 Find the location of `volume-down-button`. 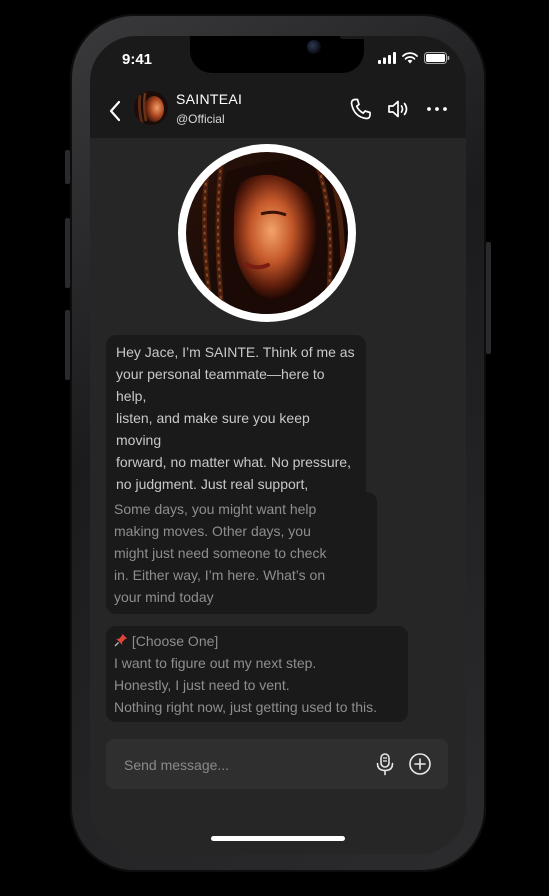

volume-down-button is located at coordinates (67, 345).